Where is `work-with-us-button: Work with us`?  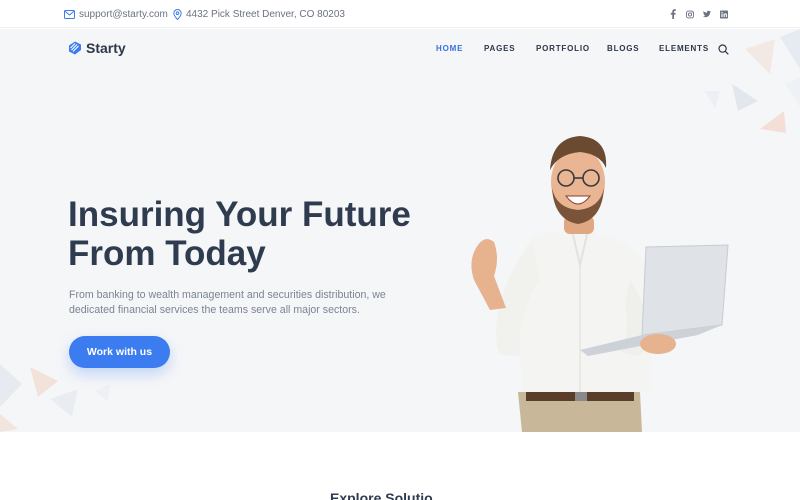
work-with-us-button: Work with us is located at coordinates (119, 352).